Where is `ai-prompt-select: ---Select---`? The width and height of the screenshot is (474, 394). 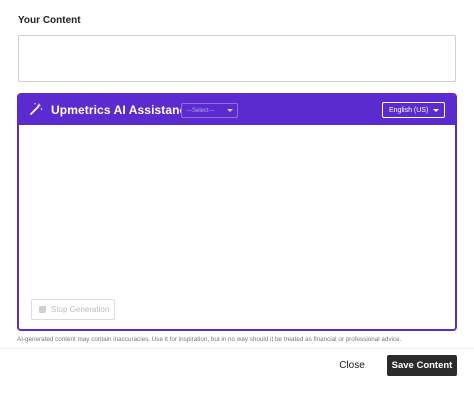 ai-prompt-select: ---Select--- is located at coordinates (209, 110).